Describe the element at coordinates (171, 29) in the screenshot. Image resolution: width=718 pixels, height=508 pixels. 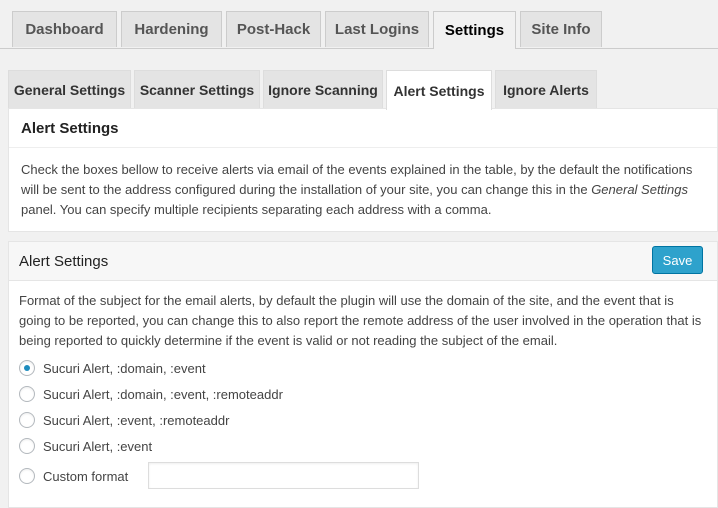
I see `tab-hardening: Hardening` at that location.